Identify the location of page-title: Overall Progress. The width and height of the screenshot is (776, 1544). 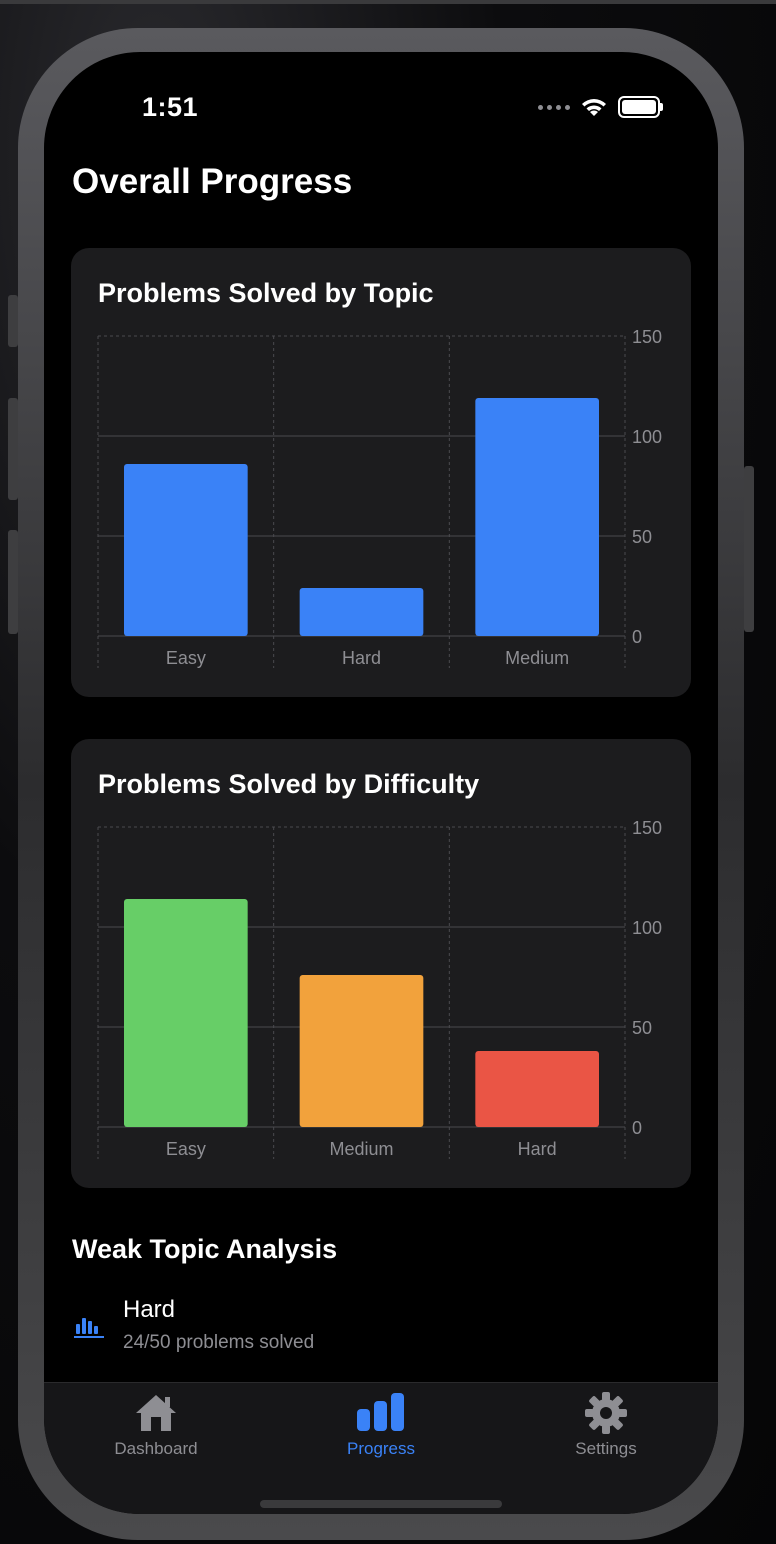
(212, 181).